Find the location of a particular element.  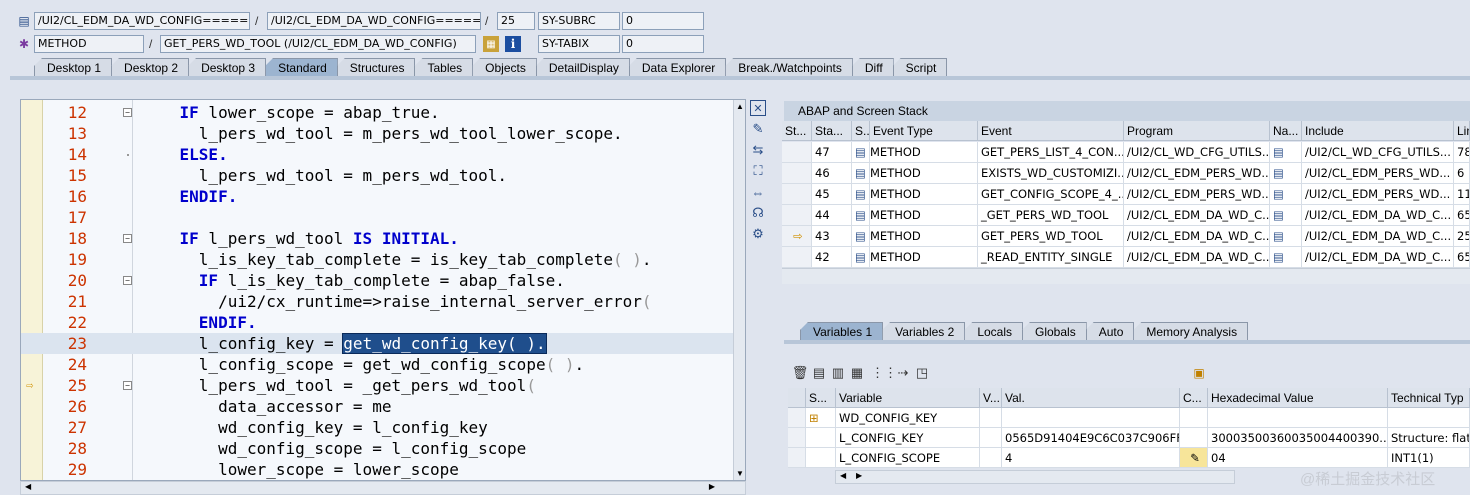

tab-desktop-3: Desktop 3 is located at coordinates (227, 67).